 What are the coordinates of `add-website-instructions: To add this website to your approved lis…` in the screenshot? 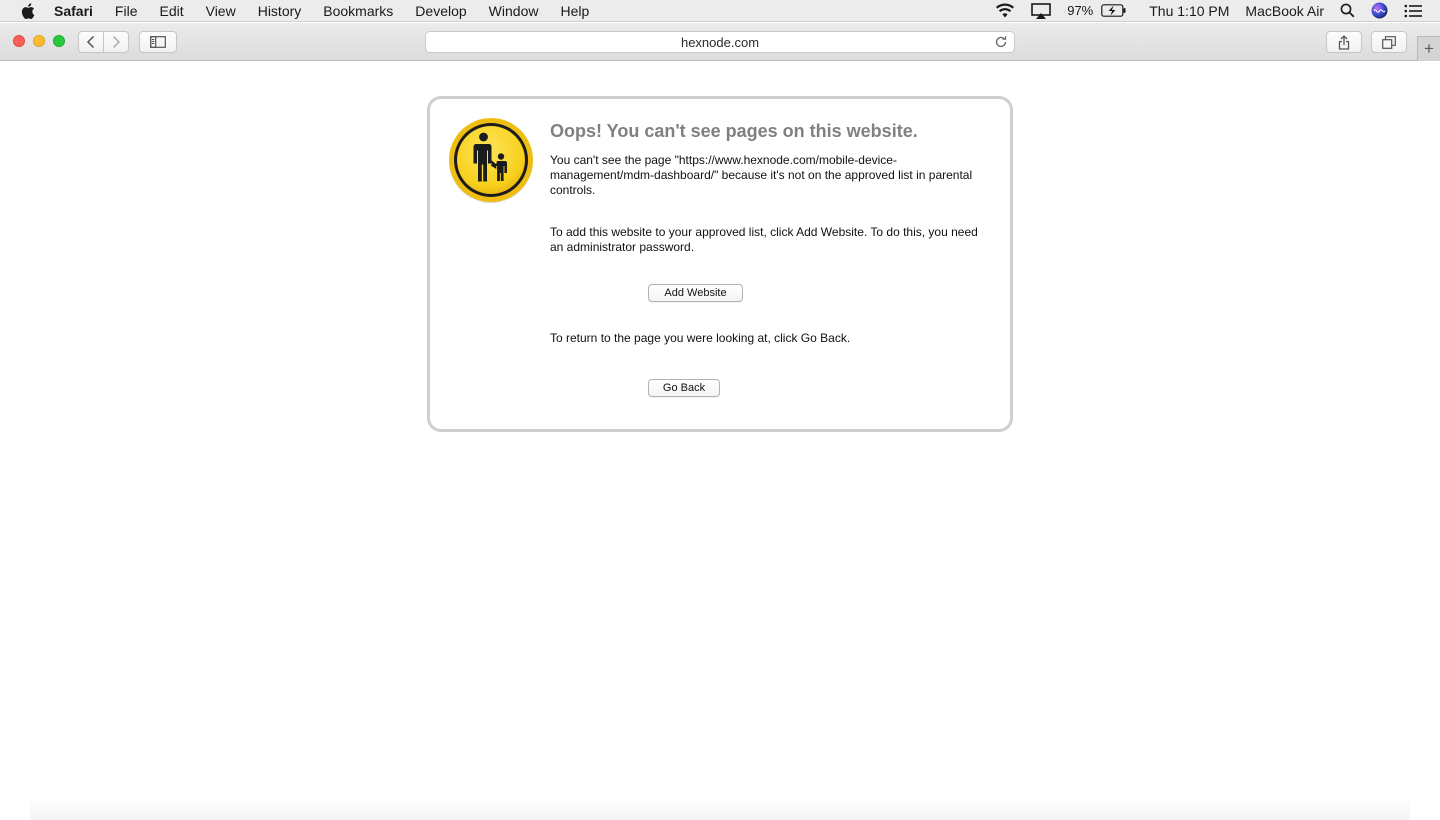 It's located at (764, 239).